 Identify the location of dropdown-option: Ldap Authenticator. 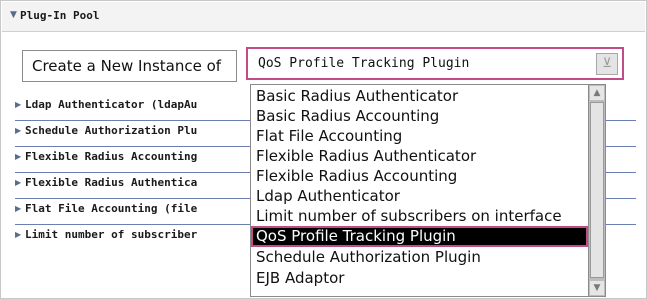
(419, 196).